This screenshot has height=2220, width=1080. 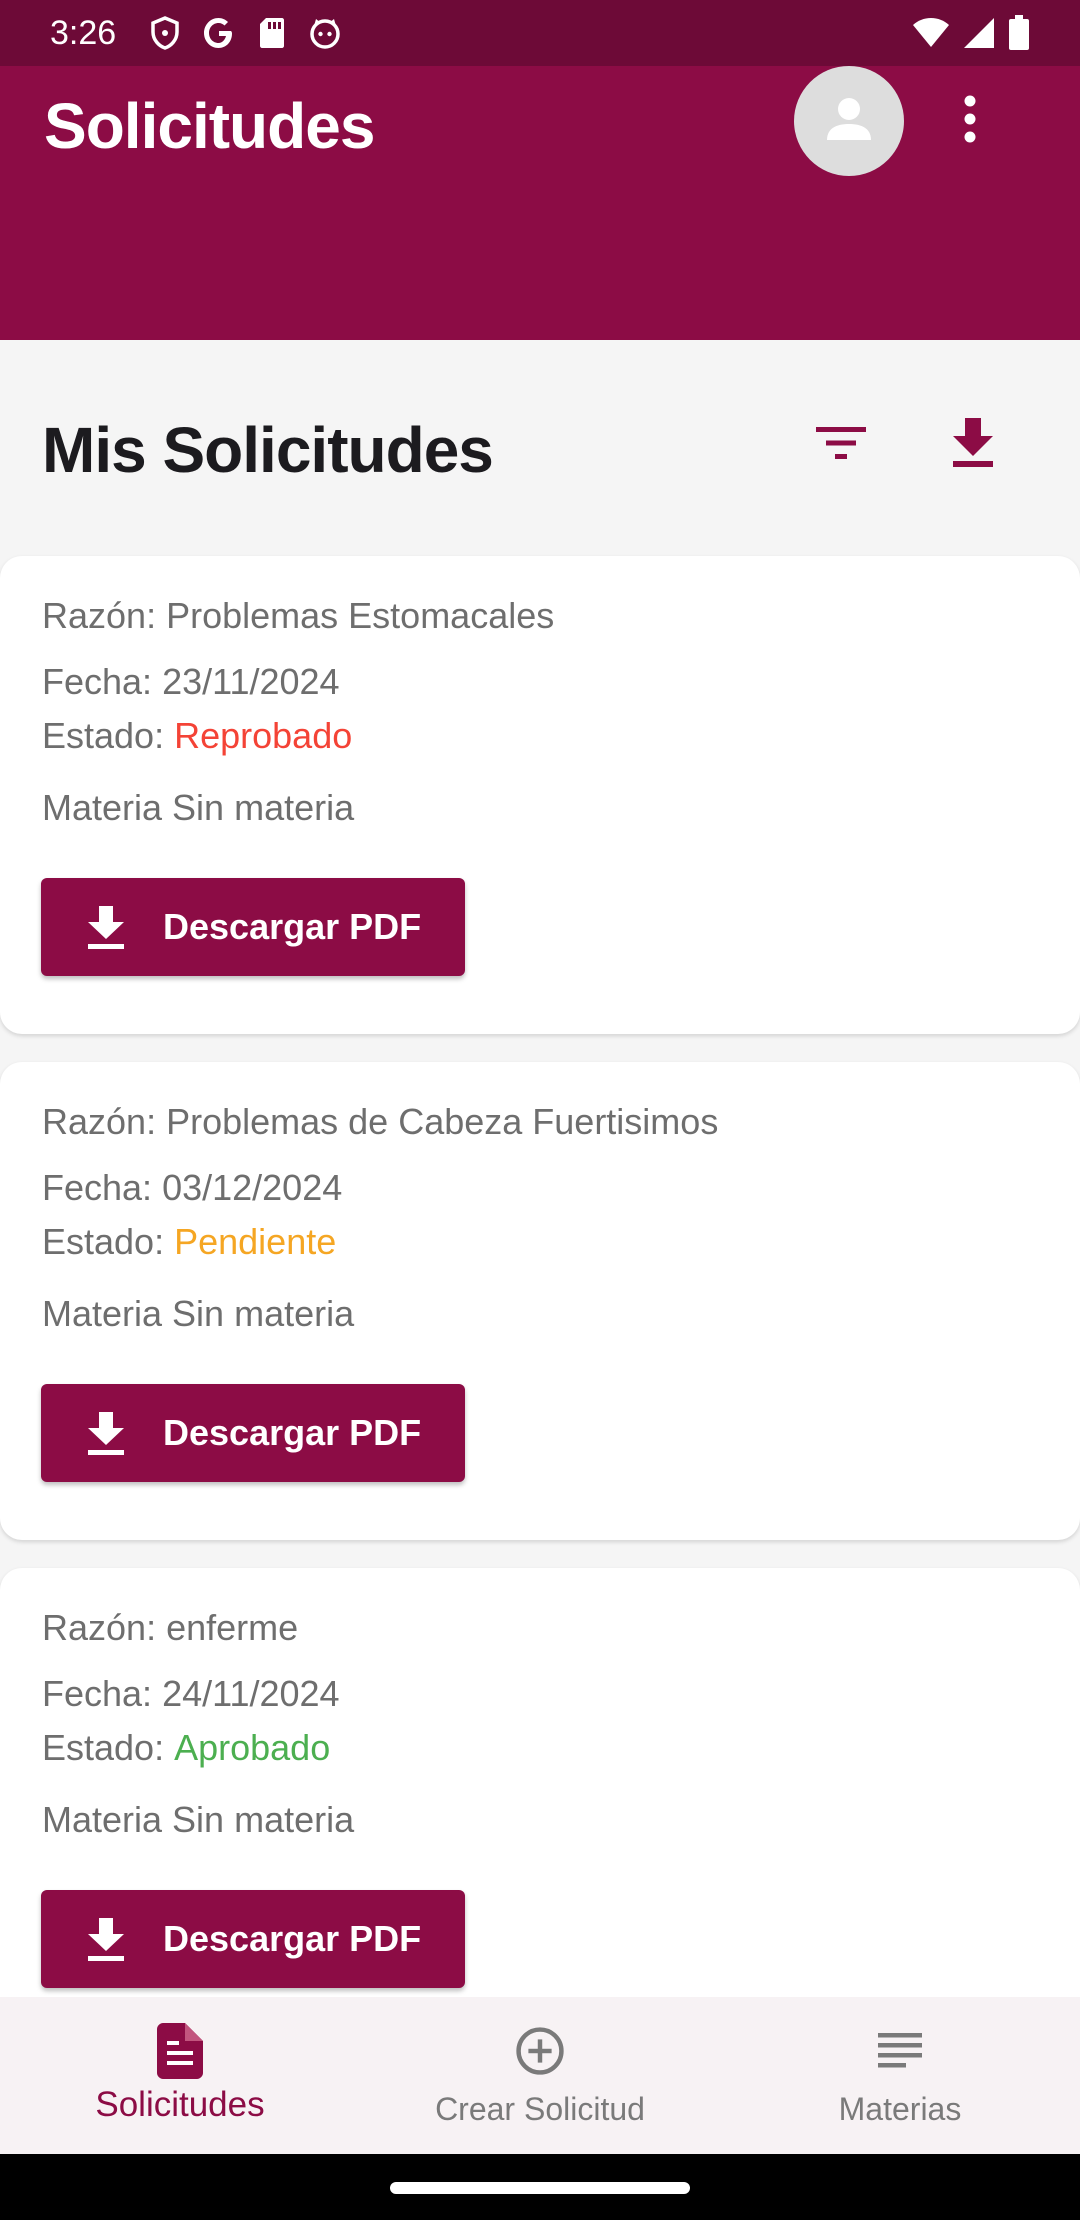 What do you see at coordinates (540, 447) in the screenshot?
I see `section-header: Mis Solicitudes` at bounding box center [540, 447].